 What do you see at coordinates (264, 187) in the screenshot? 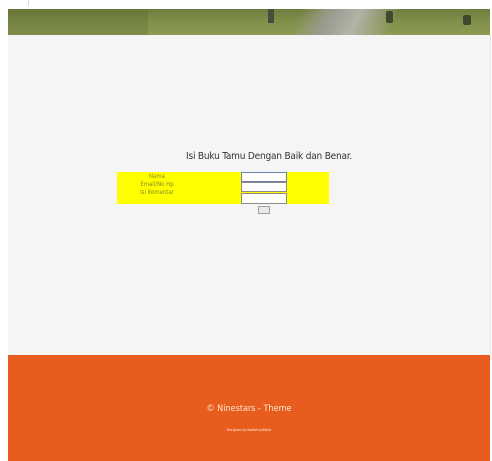
I see `email-phone-input` at bounding box center [264, 187].